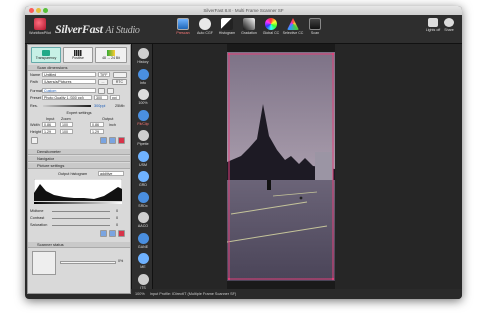 This screenshot has width=480, height=320. What do you see at coordinates (140, 294) in the screenshot?
I see `zoom-readout: 100%` at bounding box center [140, 294].